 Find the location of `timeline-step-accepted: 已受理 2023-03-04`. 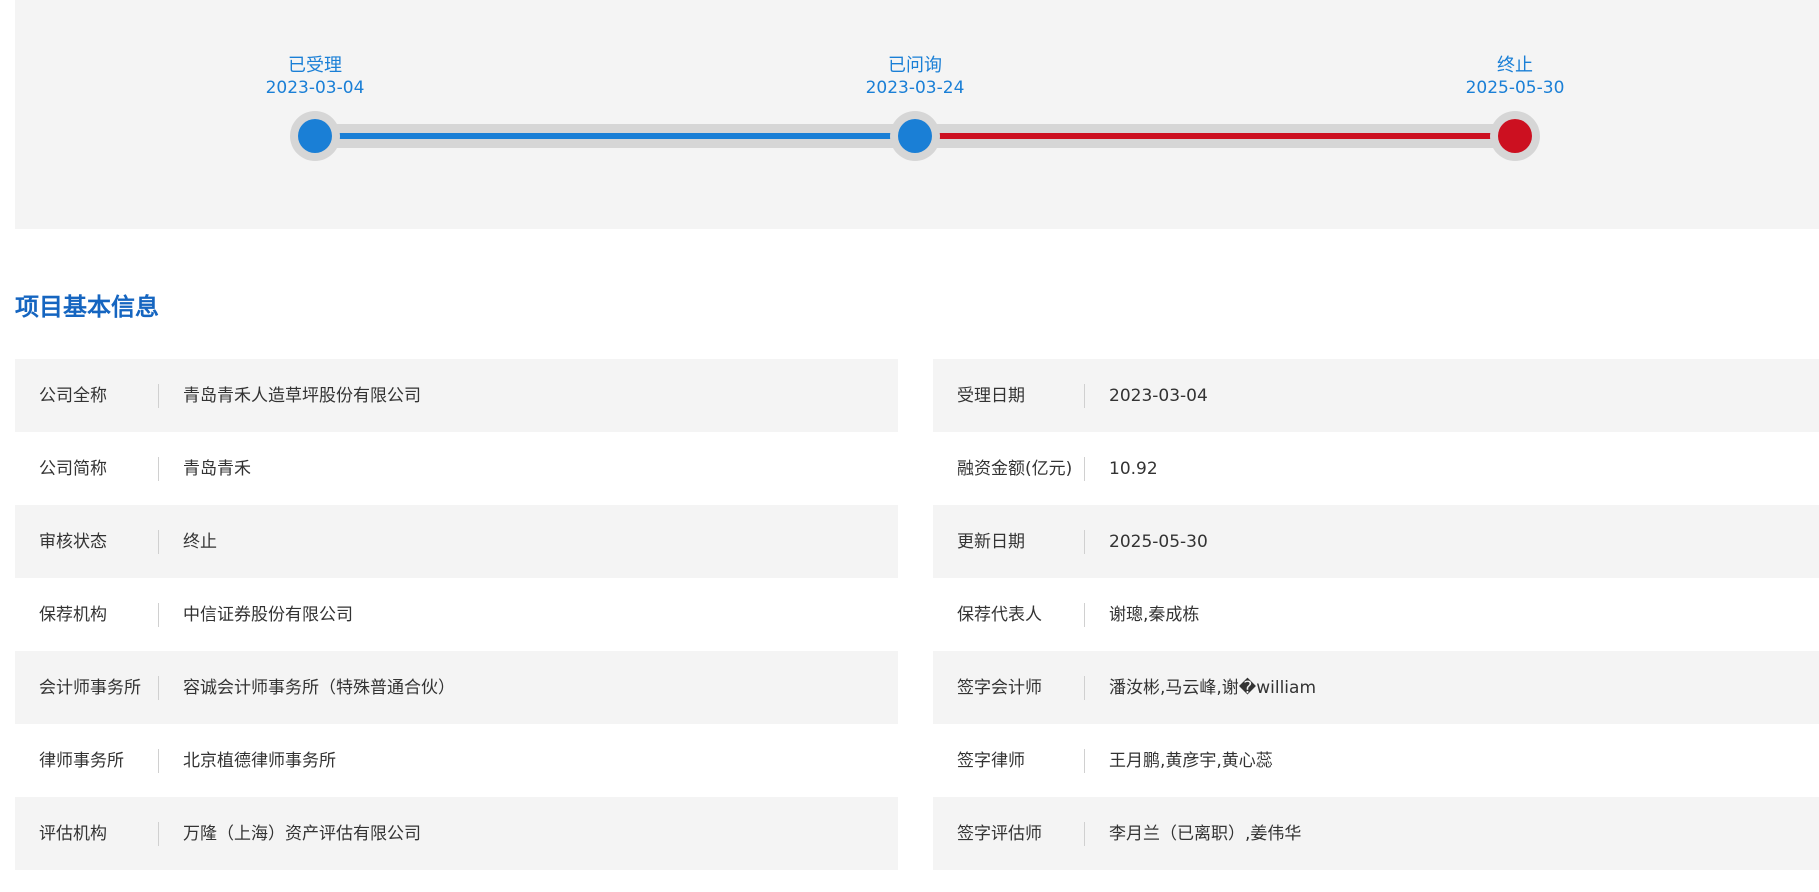

timeline-step-accepted: 已受理 2023-03-04 is located at coordinates (315, 77).